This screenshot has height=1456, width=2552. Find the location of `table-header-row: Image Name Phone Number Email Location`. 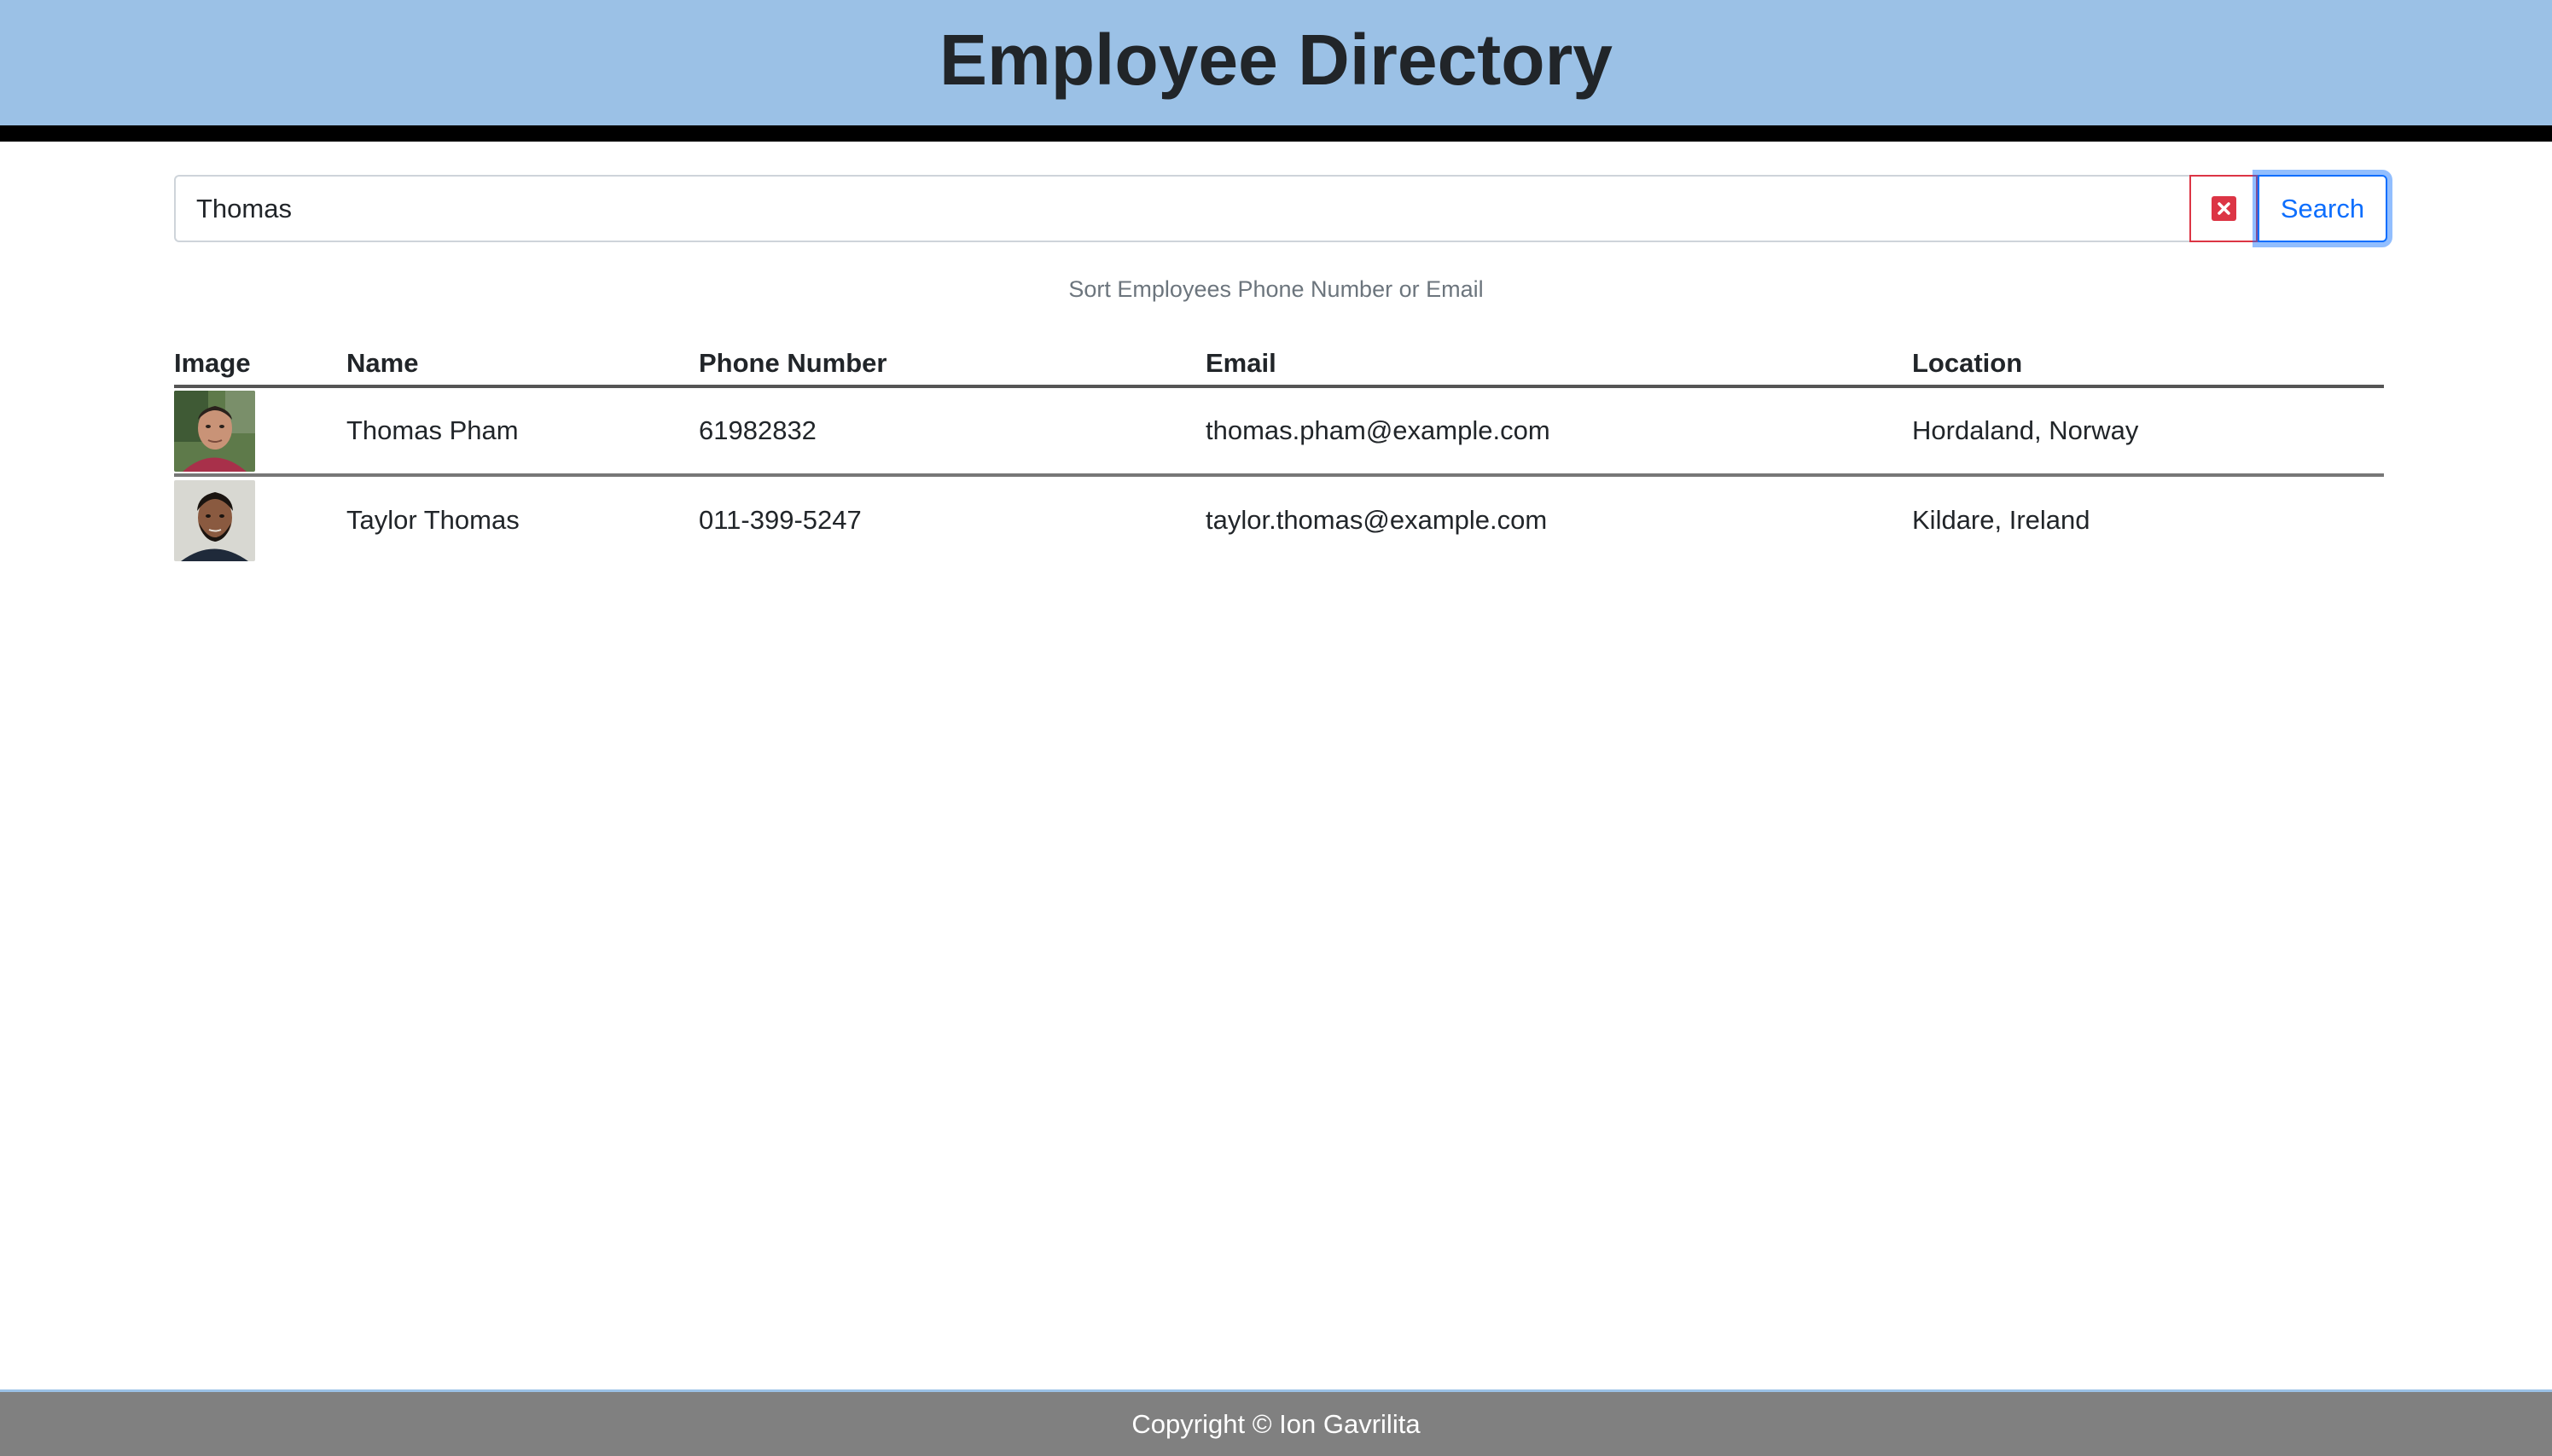

table-header-row: Image Name Phone Number Email Location is located at coordinates (1279, 364).